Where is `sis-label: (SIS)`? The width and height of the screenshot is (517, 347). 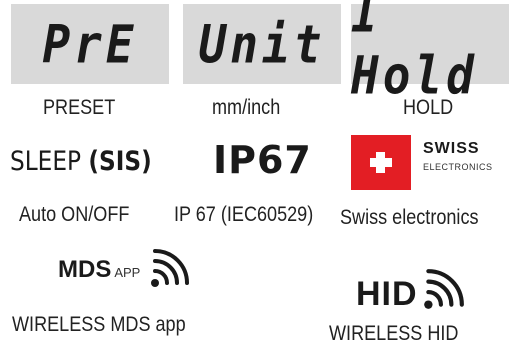 sis-label: (SIS) is located at coordinates (120, 161).